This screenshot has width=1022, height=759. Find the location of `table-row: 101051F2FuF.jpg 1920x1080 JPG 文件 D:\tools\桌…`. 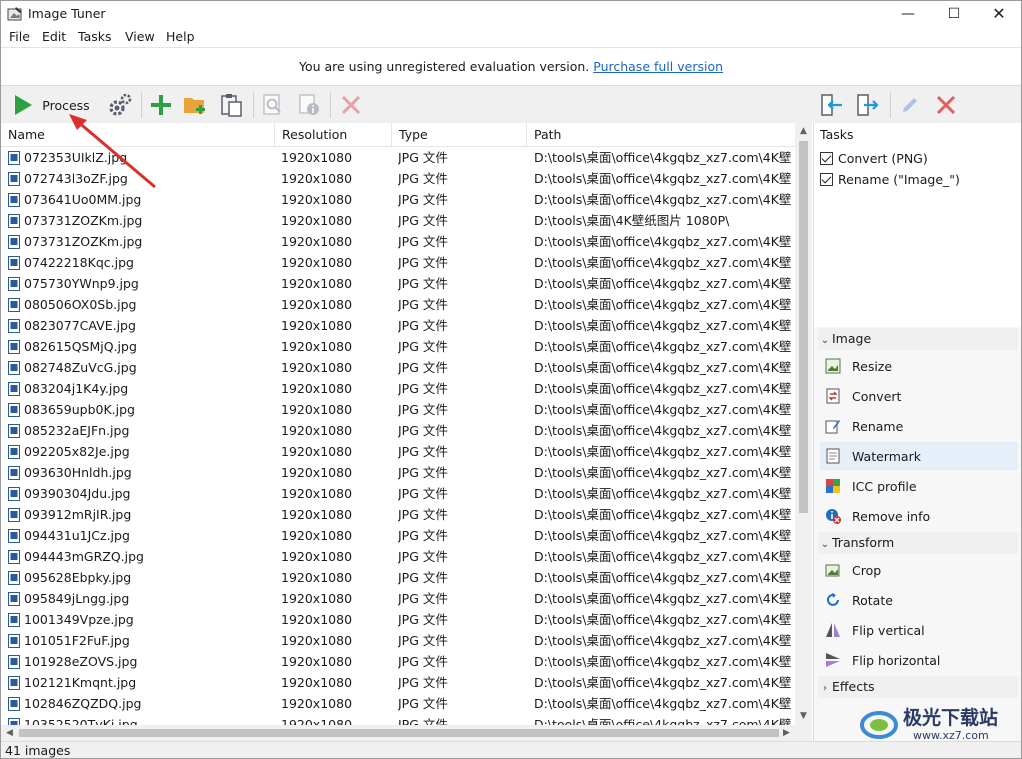

table-row: 101051F2FuF.jpg 1920x1080 JPG 文件 D:\tools\桌… is located at coordinates (398, 640).